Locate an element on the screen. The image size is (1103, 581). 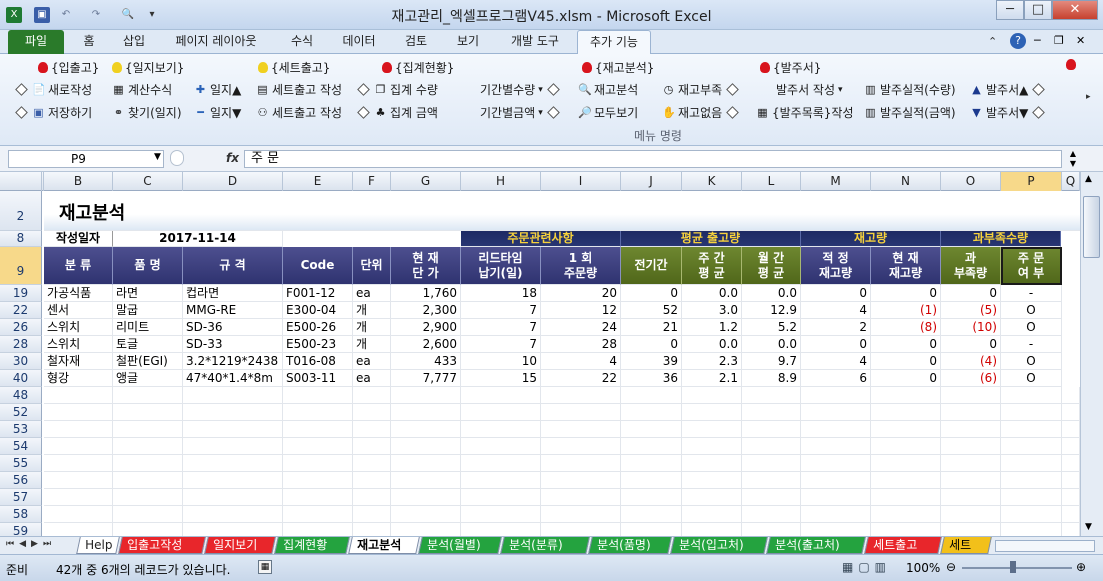
column-title-E: Code is located at coordinates (318, 266).